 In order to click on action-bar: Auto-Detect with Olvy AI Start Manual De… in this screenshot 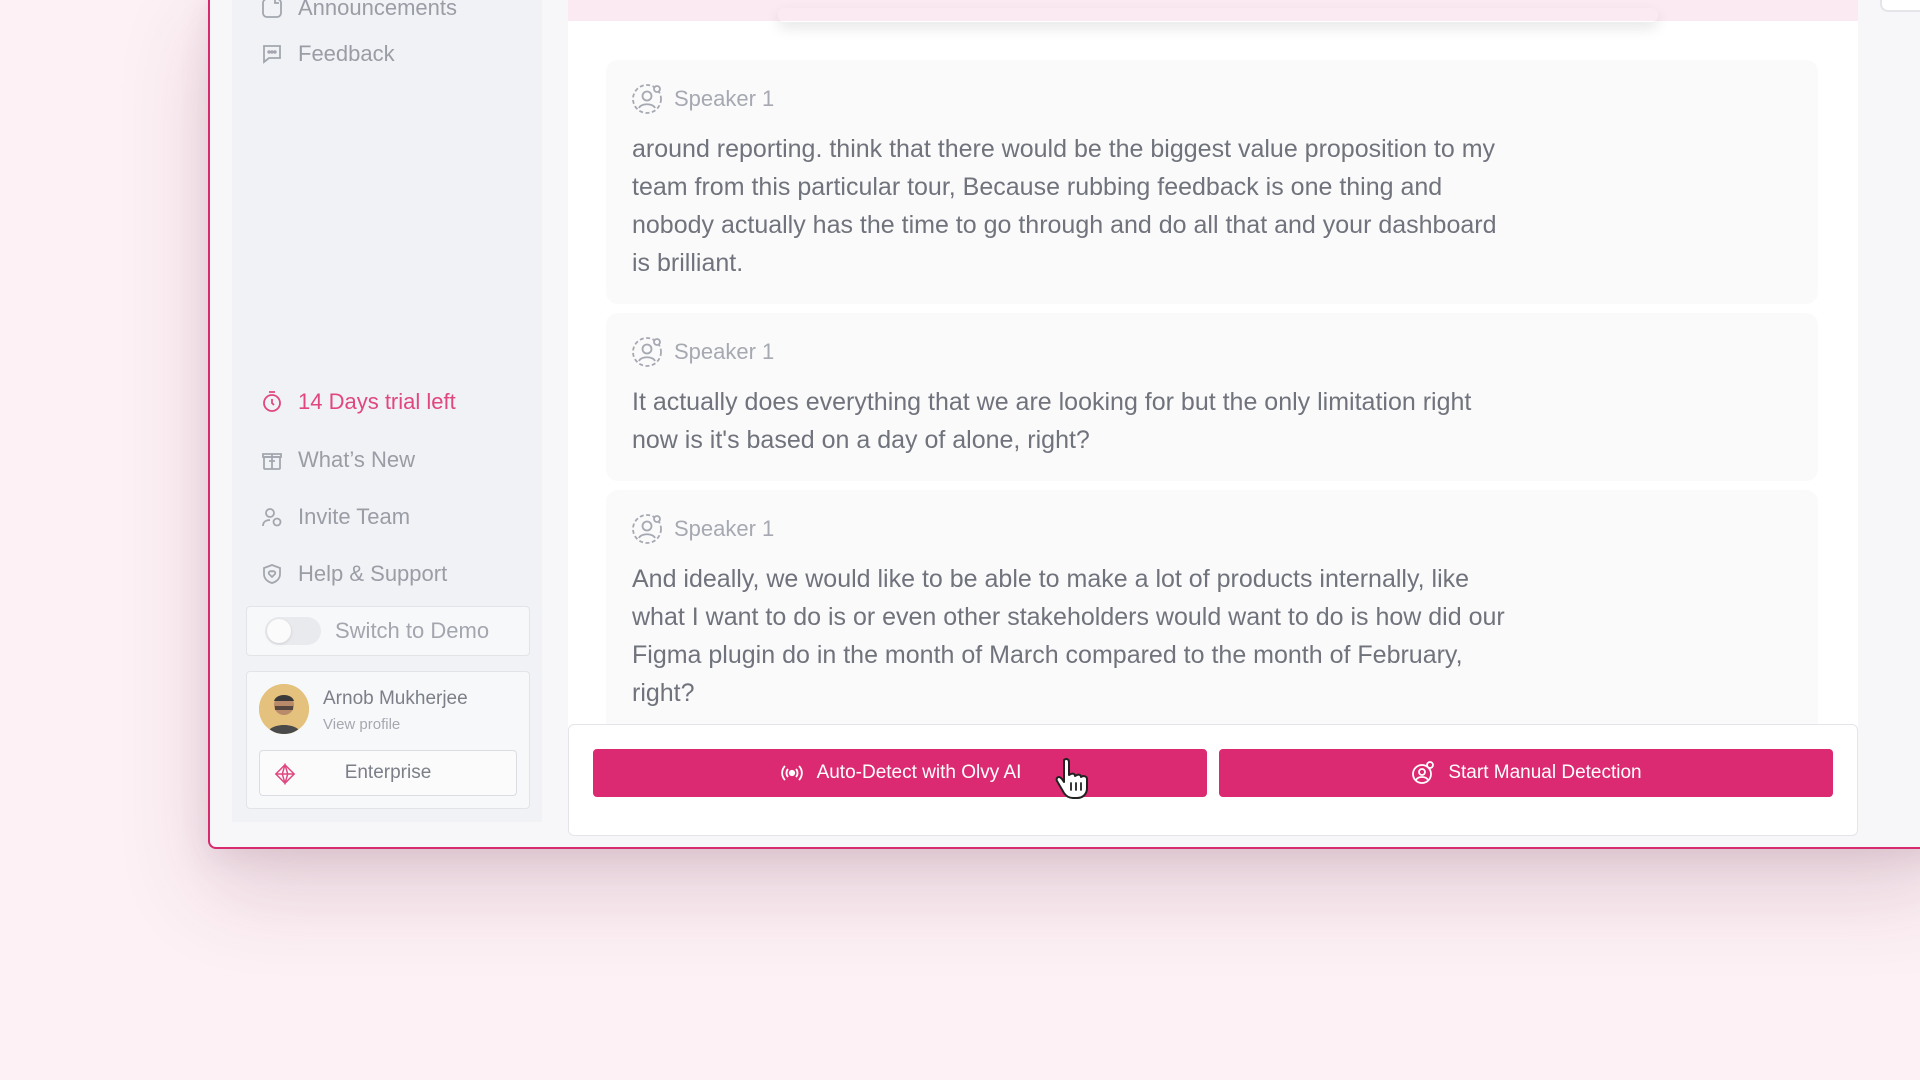, I will do `click(1213, 780)`.